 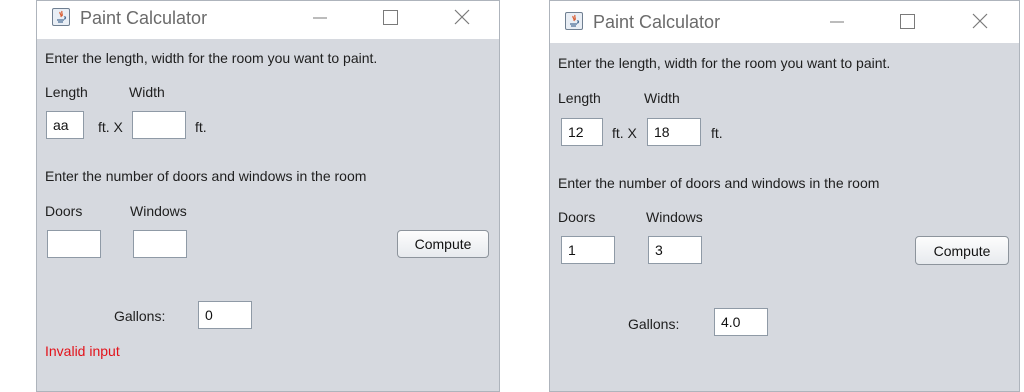 What do you see at coordinates (82, 351) in the screenshot?
I see `status-message: Invalid input` at bounding box center [82, 351].